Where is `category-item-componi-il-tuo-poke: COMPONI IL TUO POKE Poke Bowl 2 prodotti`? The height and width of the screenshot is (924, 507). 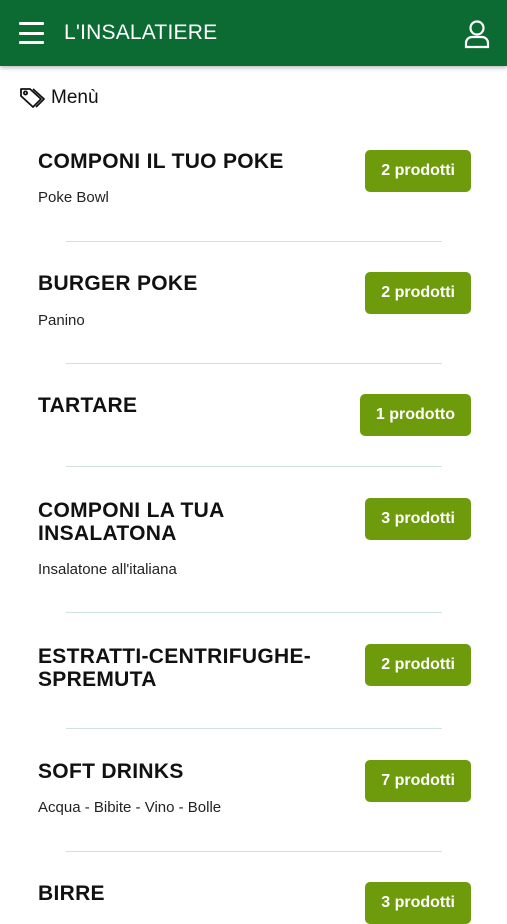 category-item-componi-il-tuo-poke: COMPONI IL TUO POKE Poke Bowl 2 prodotti is located at coordinates (253, 186).